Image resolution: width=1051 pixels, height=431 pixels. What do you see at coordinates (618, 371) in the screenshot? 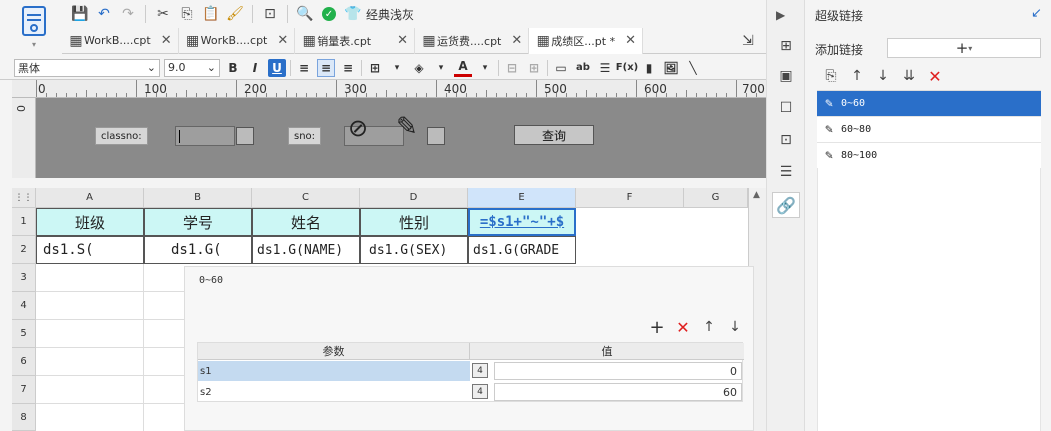
I see `value-input-s1: 0` at bounding box center [618, 371].